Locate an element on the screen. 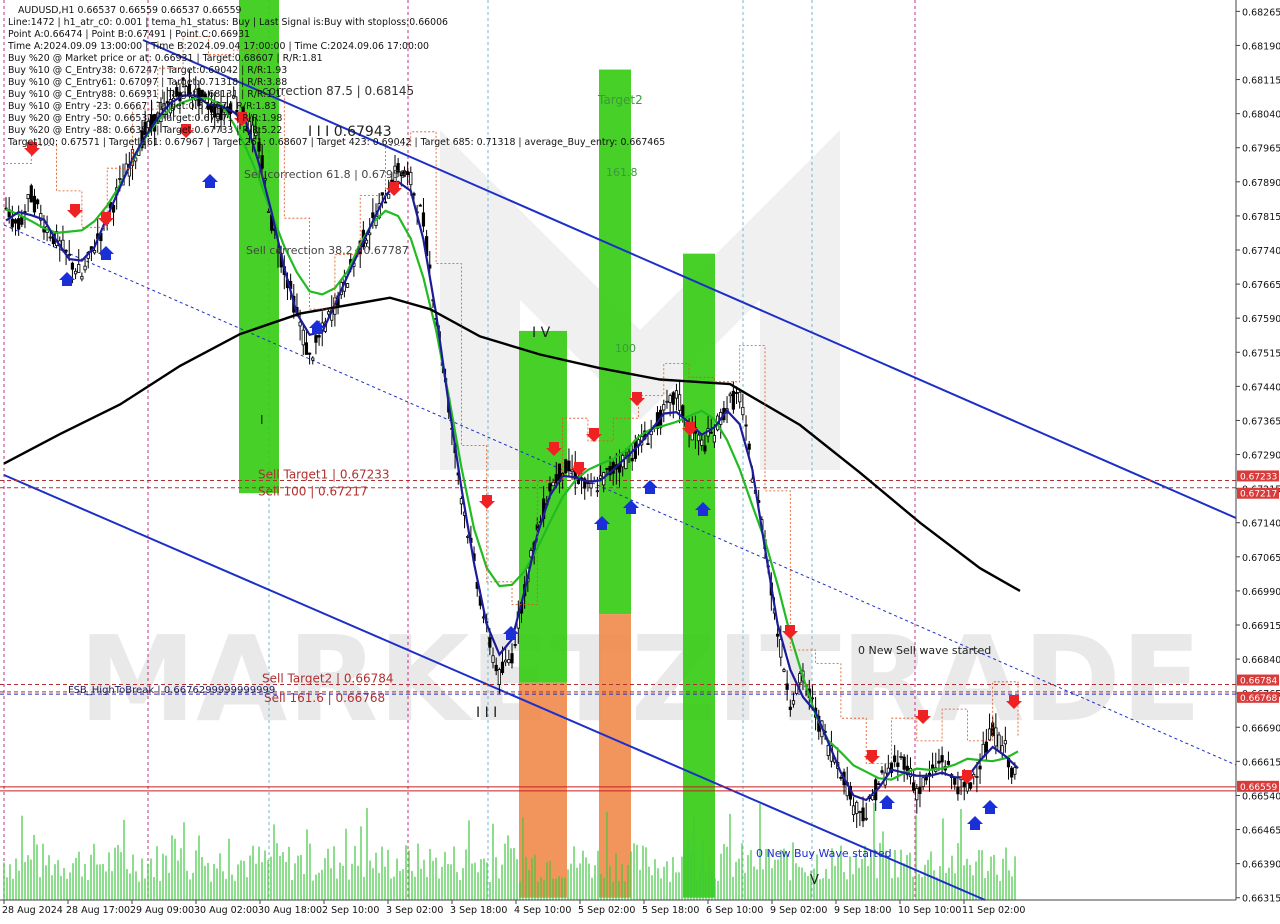 The height and width of the screenshot is (924, 1280). level-label: Sell Target1 | 0.67233 is located at coordinates (324, 474).